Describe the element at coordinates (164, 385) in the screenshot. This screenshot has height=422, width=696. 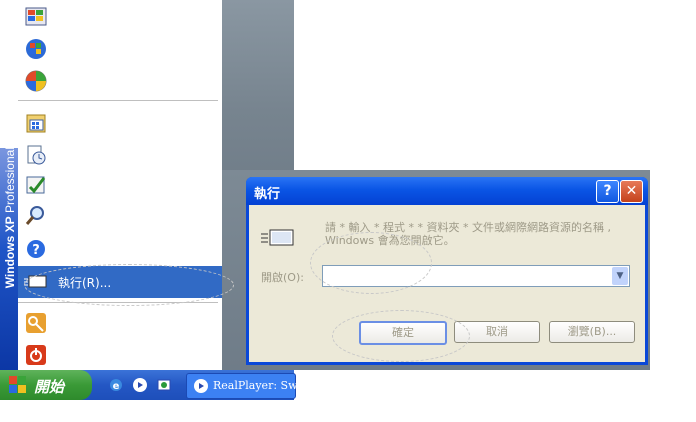
I see `outlook-express-icon` at that location.